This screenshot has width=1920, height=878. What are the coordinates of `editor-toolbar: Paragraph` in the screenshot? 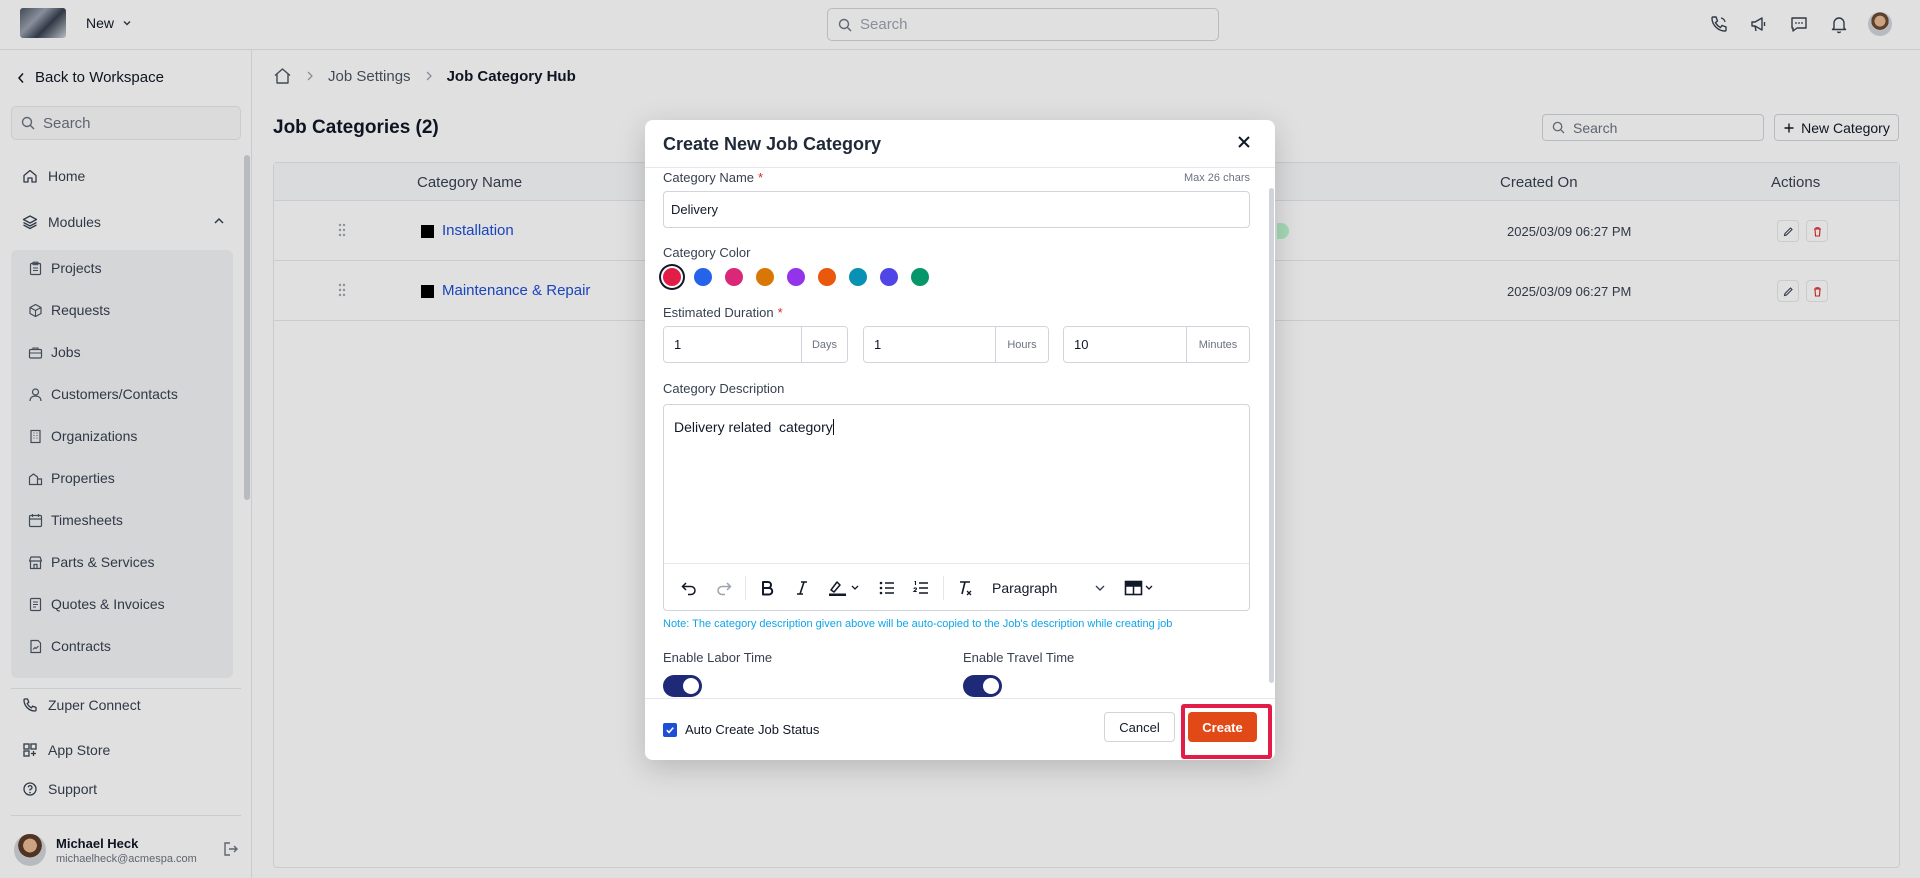 It's located at (956, 587).